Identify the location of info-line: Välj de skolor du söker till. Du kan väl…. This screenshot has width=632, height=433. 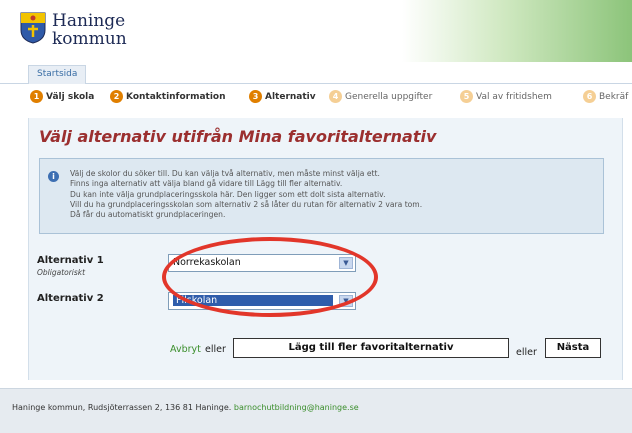
(225, 173).